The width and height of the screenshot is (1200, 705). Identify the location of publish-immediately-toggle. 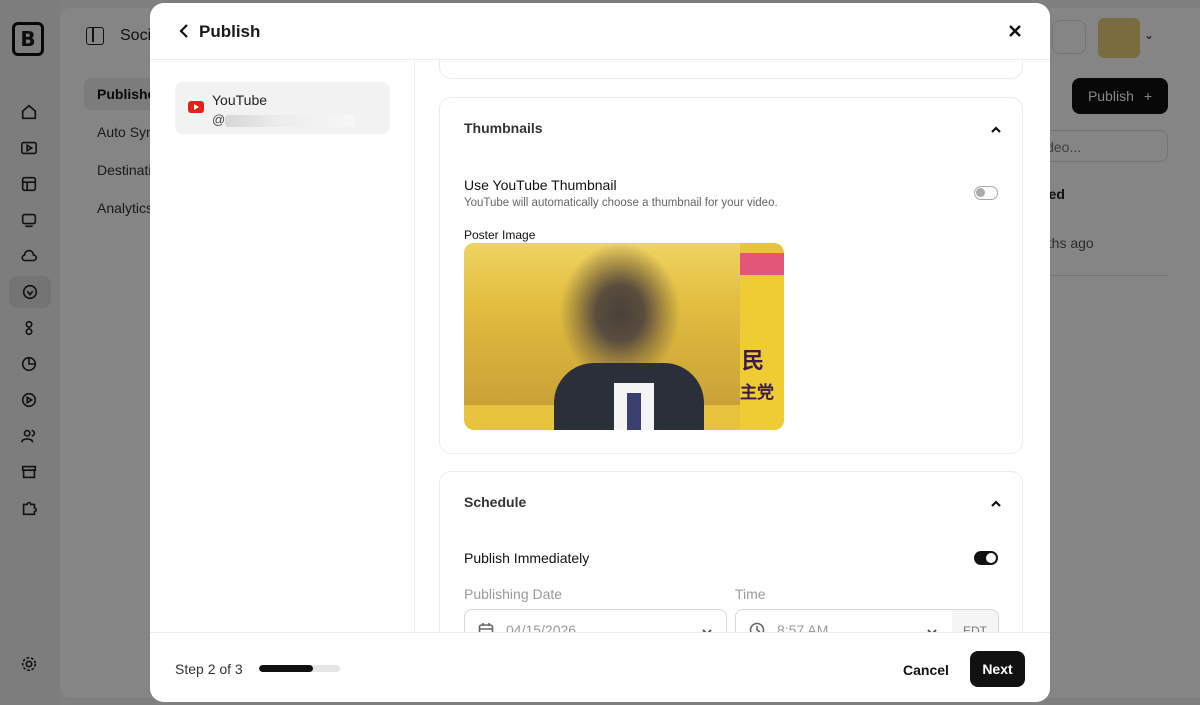
(986, 558).